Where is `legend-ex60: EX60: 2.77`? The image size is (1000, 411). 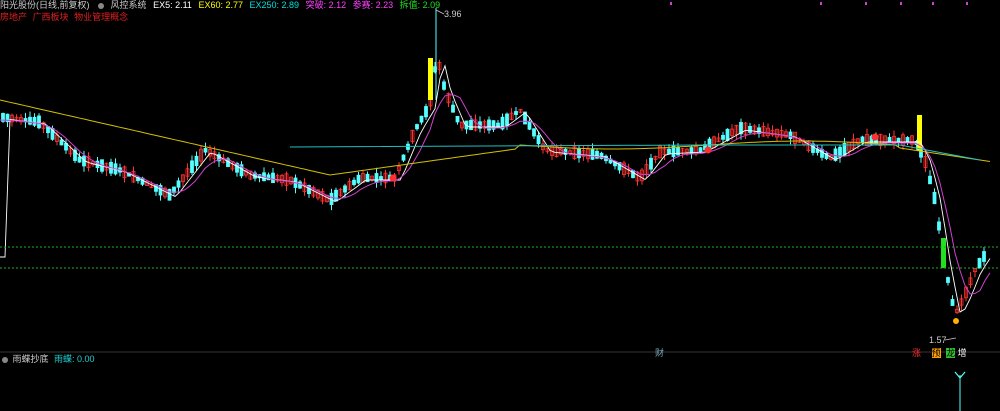
legend-ex60: EX60: 2.77 is located at coordinates (220, 5).